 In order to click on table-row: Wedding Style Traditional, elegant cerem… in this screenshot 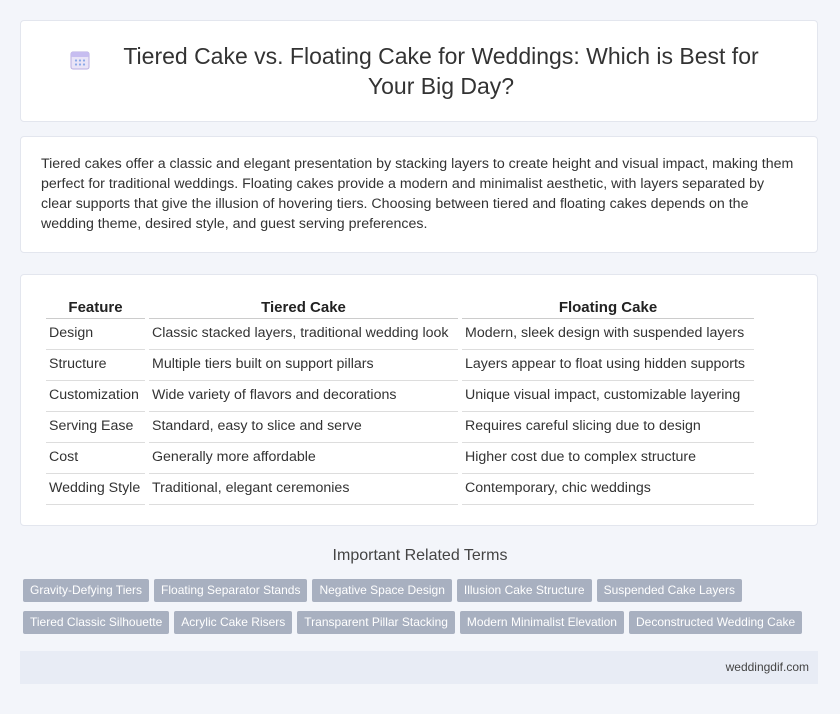, I will do `click(400, 489)`.